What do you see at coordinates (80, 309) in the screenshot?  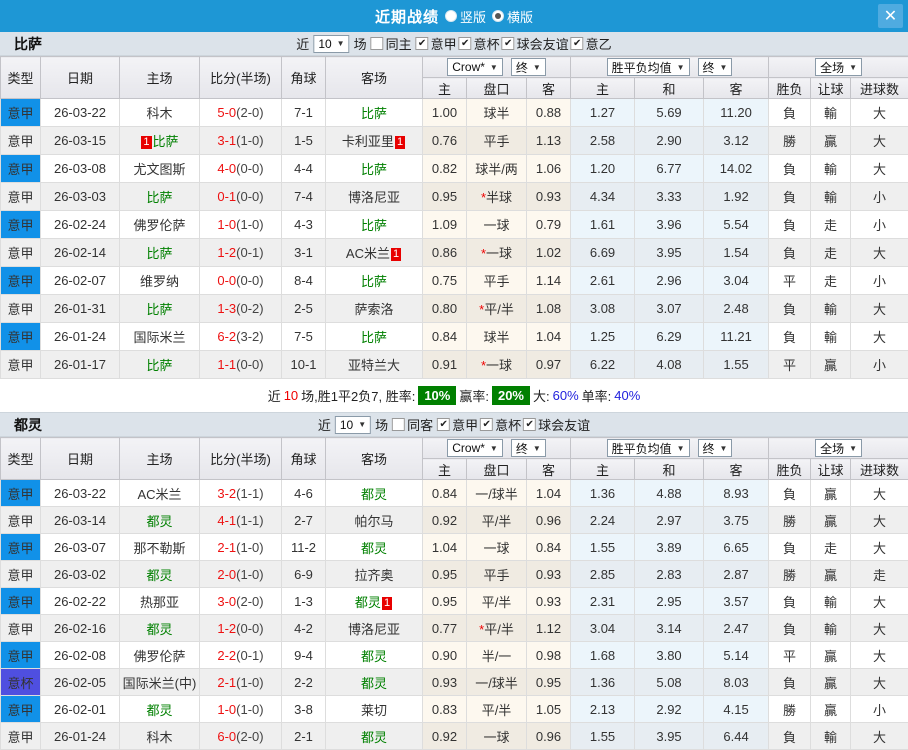 I see `date-cell: 26-01-31` at bounding box center [80, 309].